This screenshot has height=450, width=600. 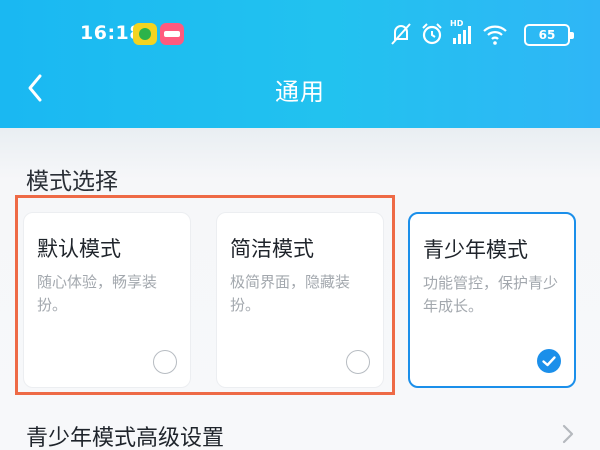 What do you see at coordinates (290, 293) in the screenshot?
I see `card-description: 极简界面，隐藏装扮。` at bounding box center [290, 293].